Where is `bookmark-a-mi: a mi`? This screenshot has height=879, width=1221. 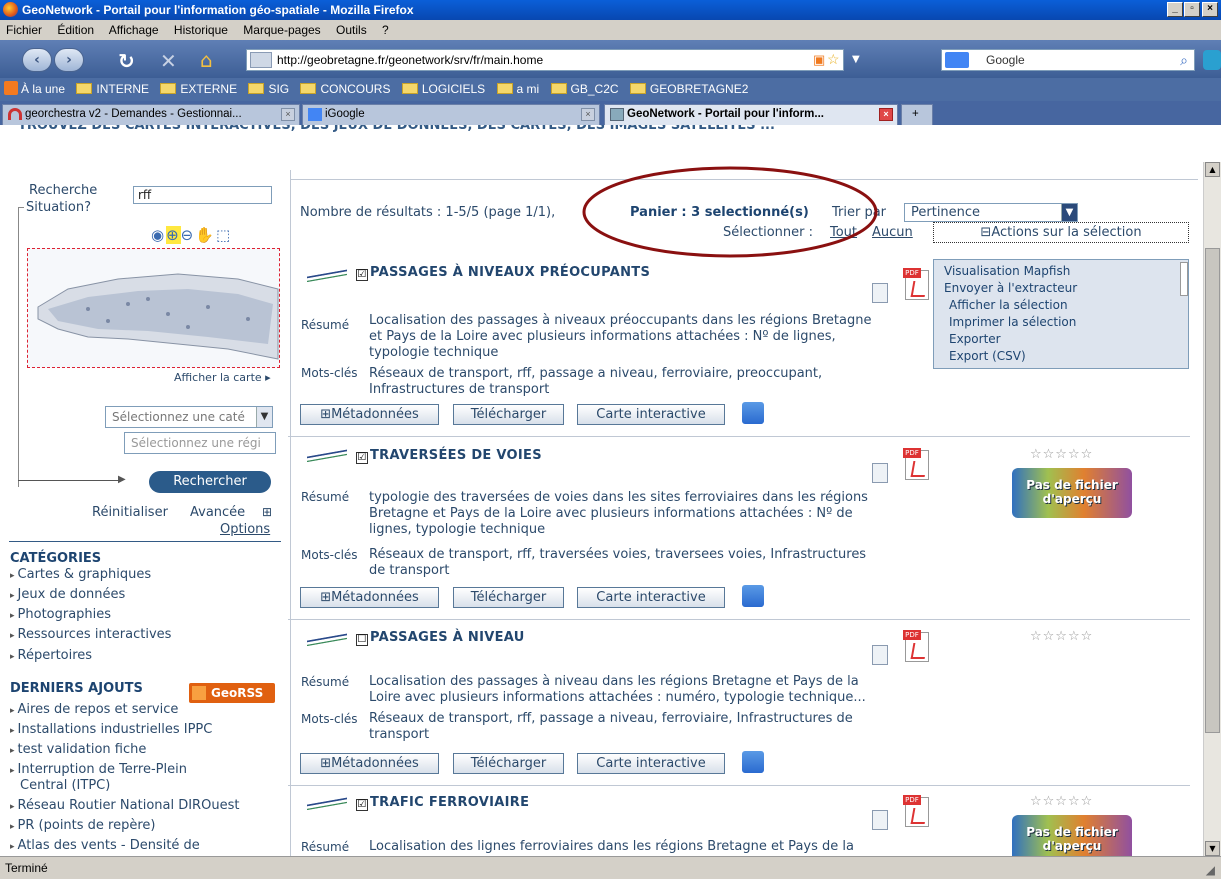
bookmark-a-mi: a mi is located at coordinates (517, 89).